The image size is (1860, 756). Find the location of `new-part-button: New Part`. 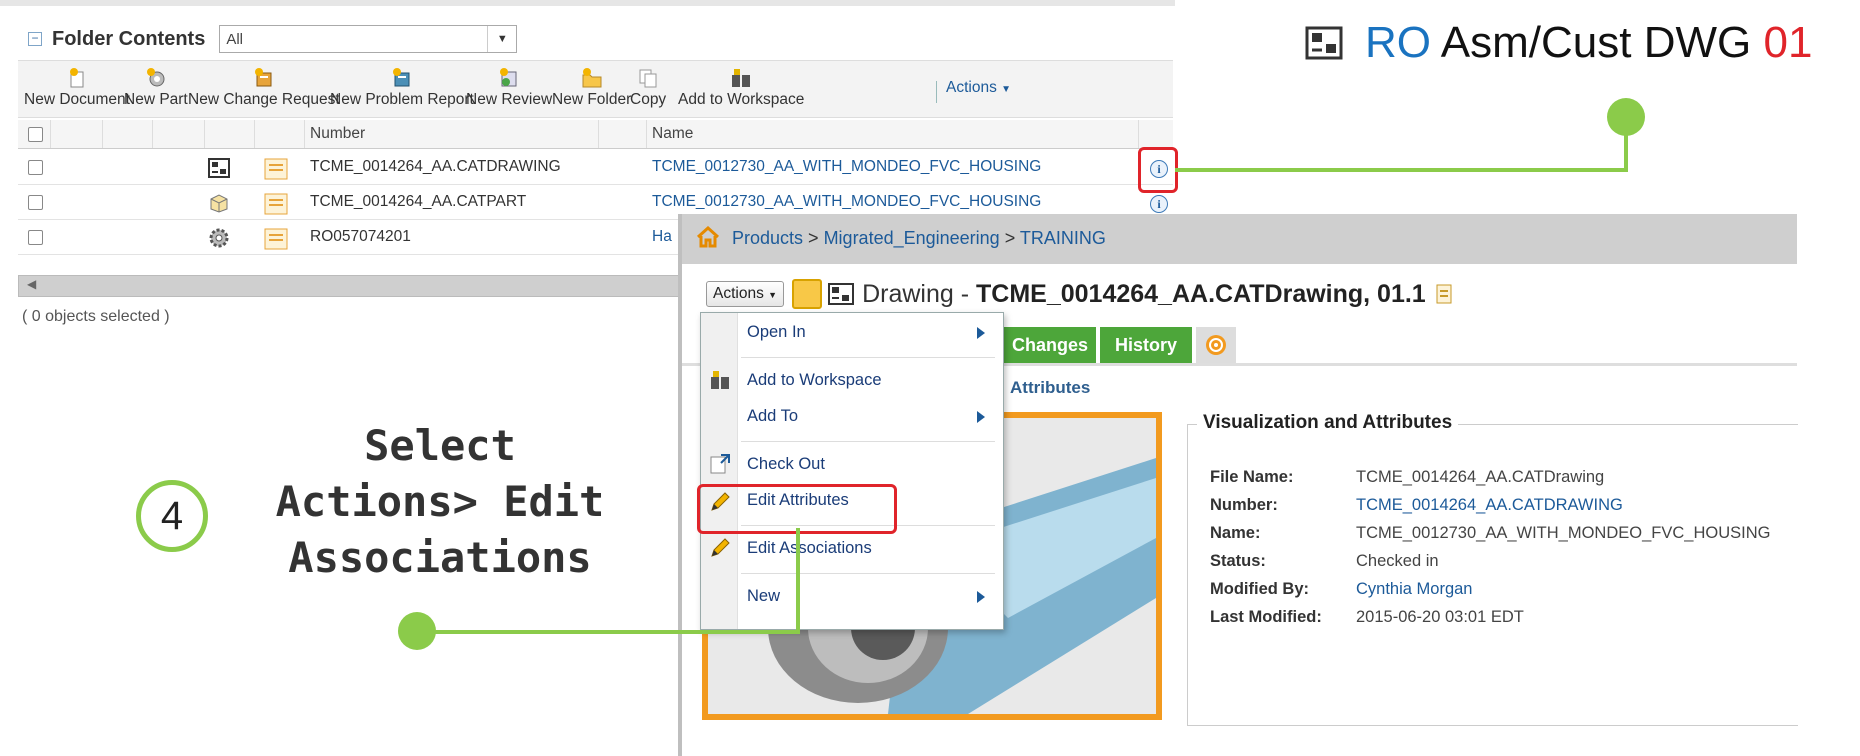

new-part-button: New Part is located at coordinates (156, 88).